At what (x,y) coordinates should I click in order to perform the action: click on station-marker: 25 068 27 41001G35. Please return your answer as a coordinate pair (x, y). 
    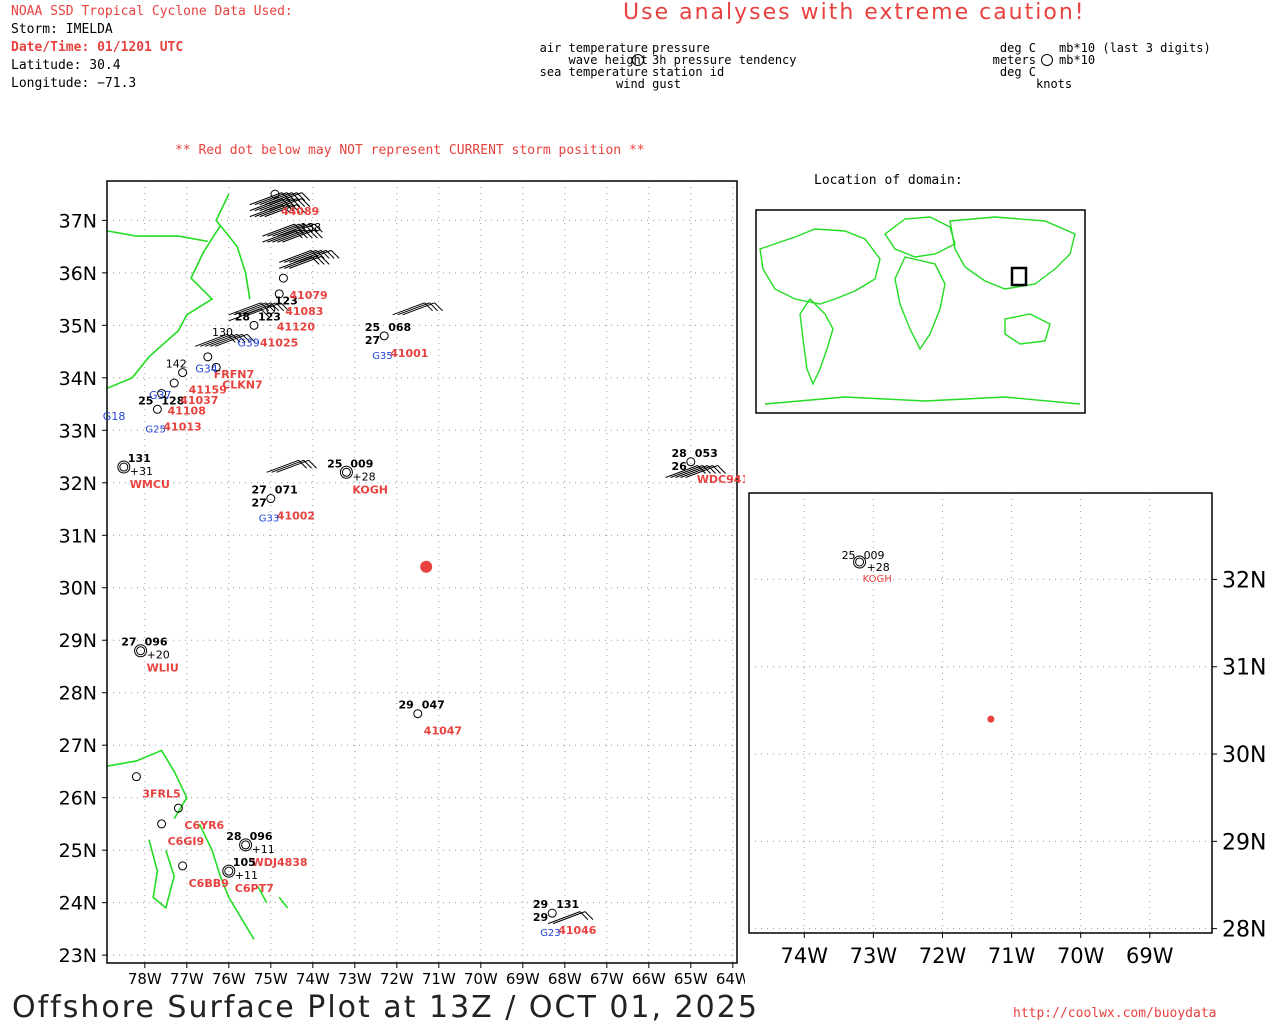
    Looking at the image, I should click on (397, 341).